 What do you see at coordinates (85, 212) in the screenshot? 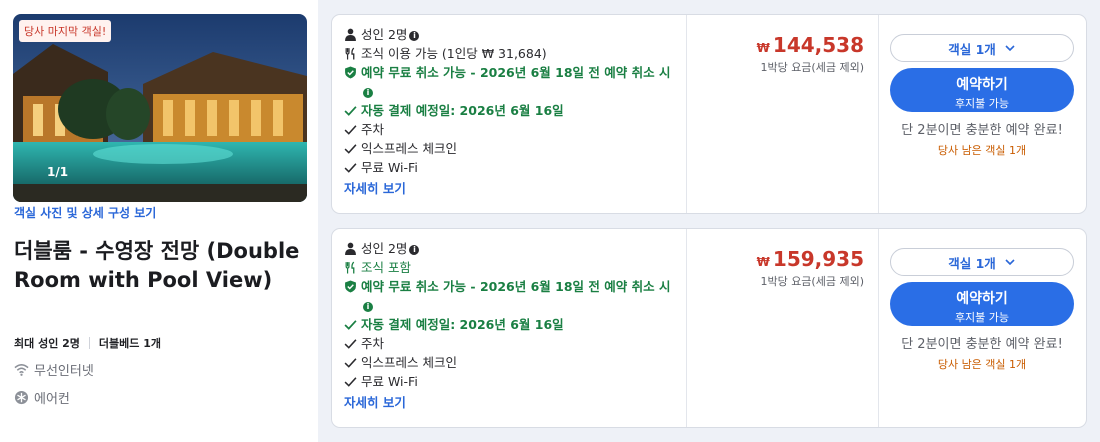
I see `room-photos-link: 객실 사진 및 상세 구성 보기` at bounding box center [85, 212].